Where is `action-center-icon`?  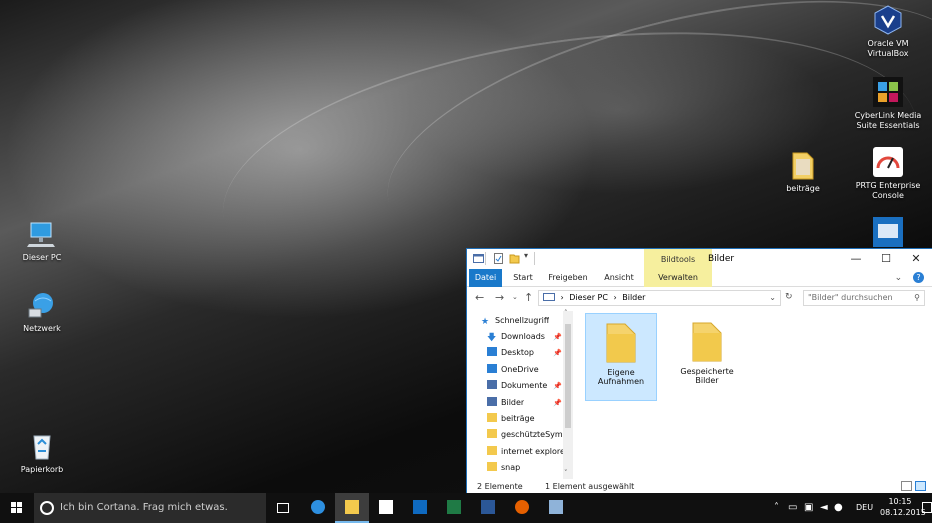 action-center-icon is located at coordinates (927, 507).